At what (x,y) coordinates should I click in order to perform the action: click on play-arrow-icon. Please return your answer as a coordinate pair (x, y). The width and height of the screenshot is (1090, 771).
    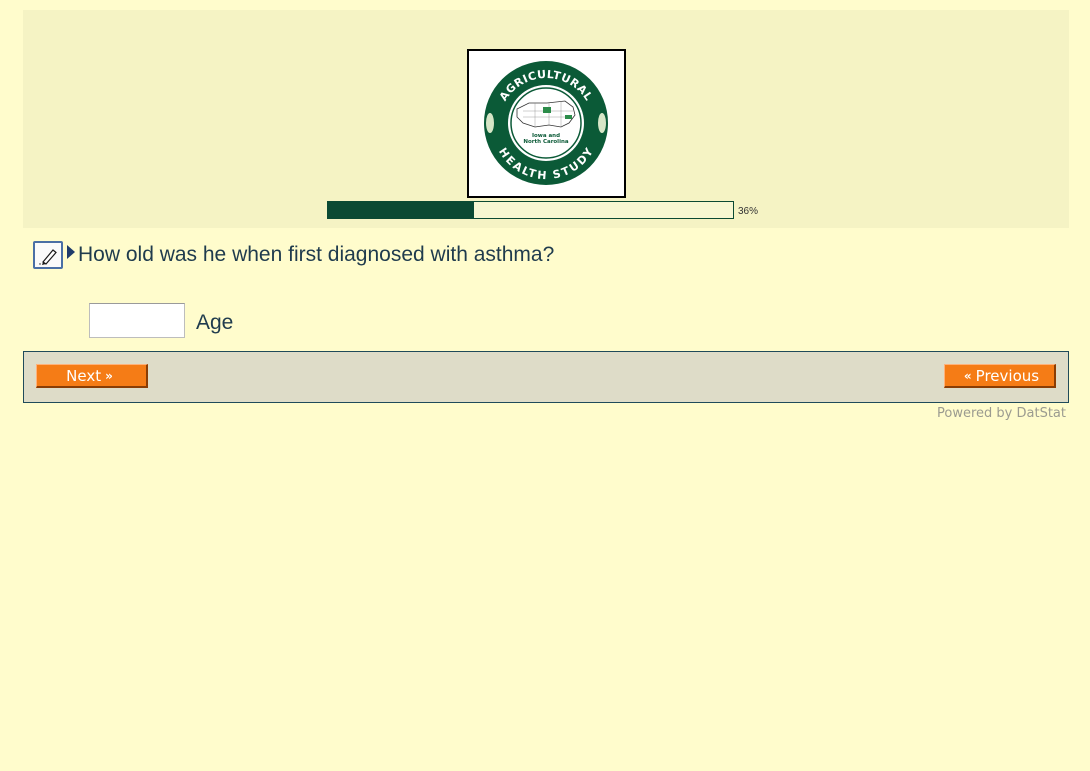
    Looking at the image, I should click on (71, 252).